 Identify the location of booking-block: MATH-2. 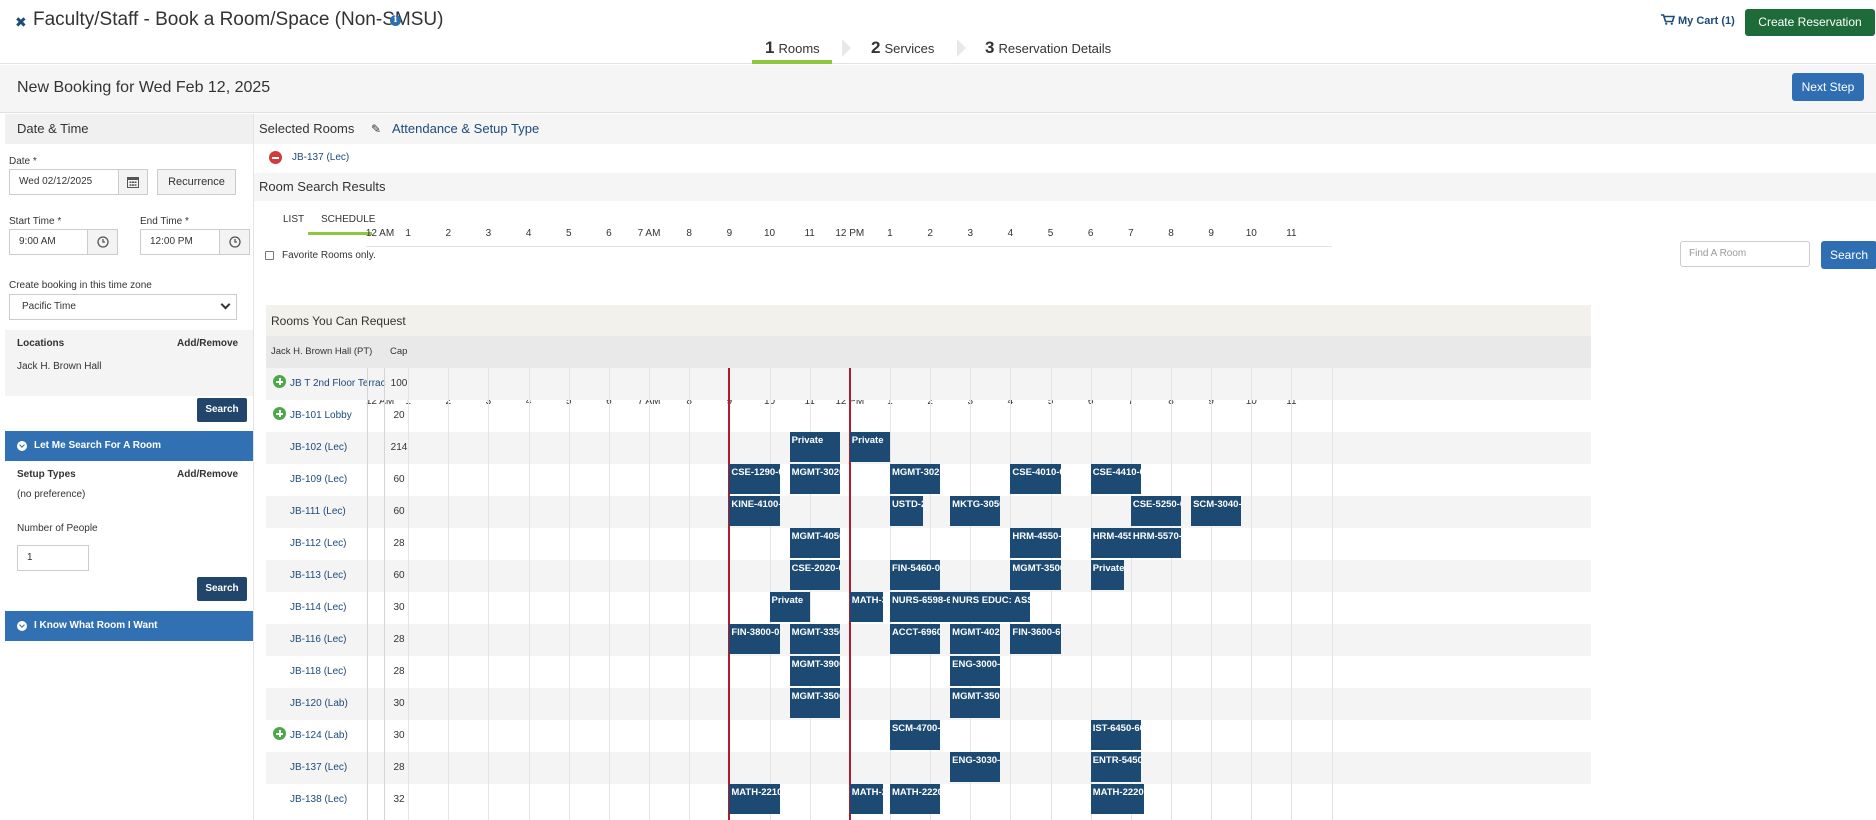
(866, 799).